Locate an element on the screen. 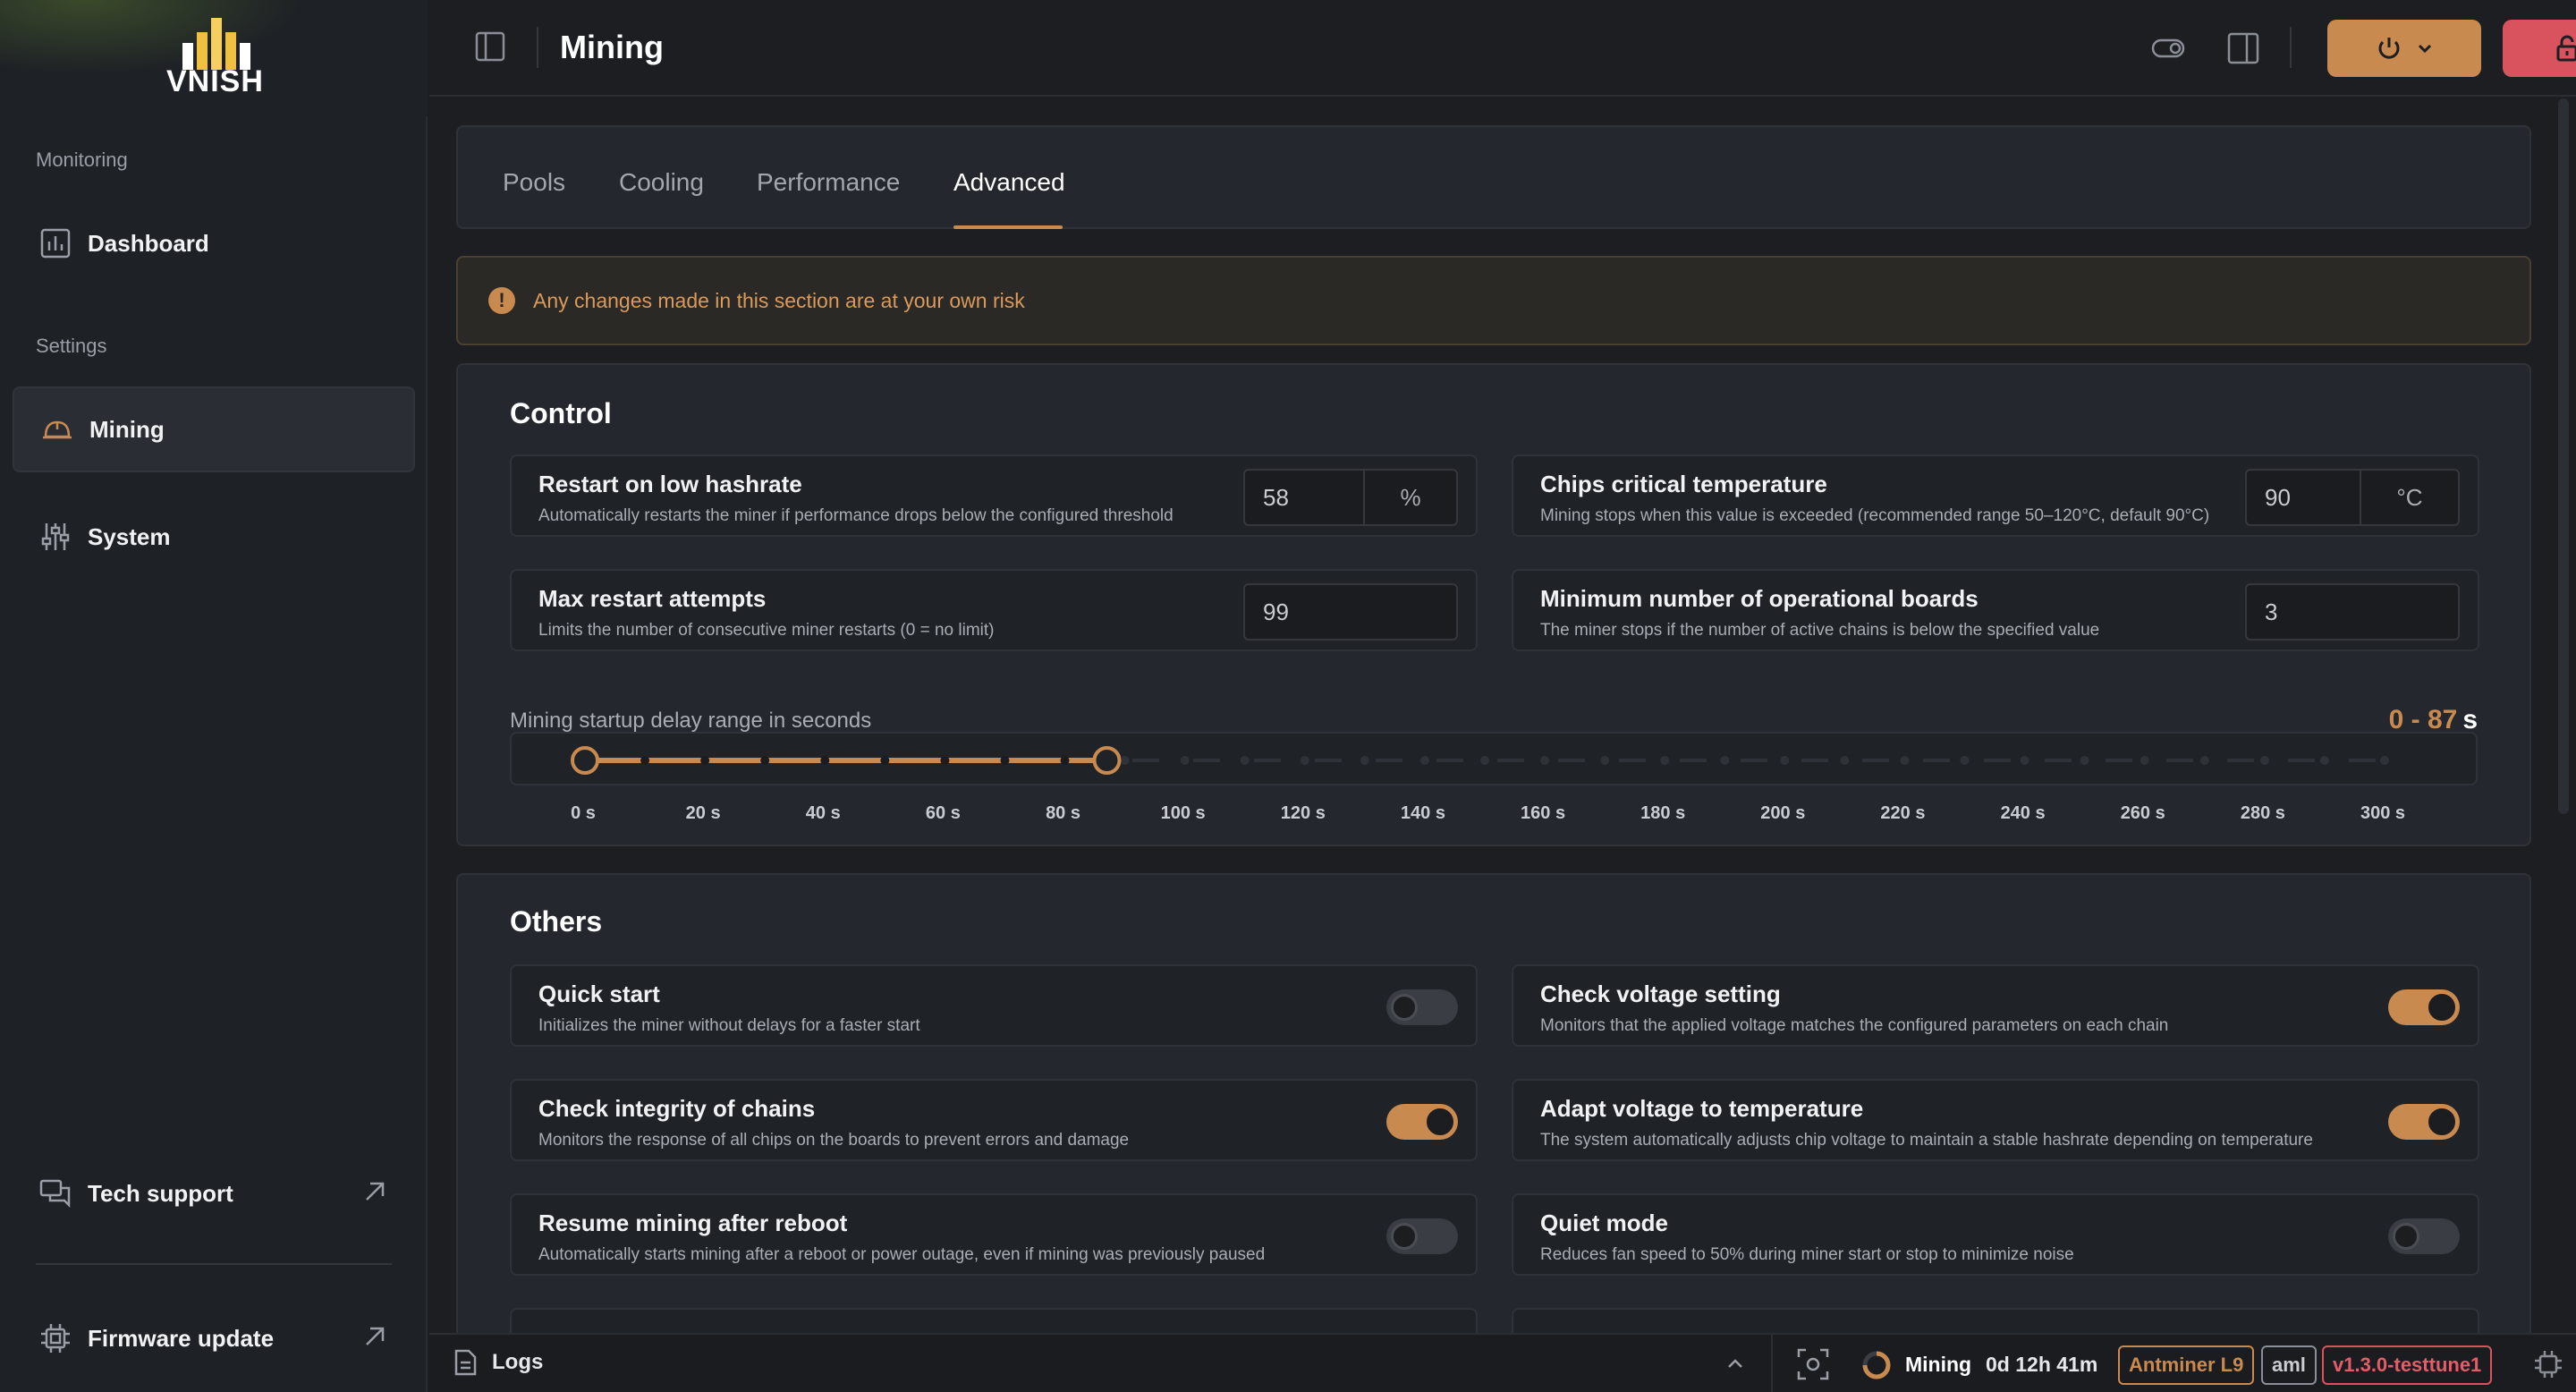  power-icon is located at coordinates (2389, 48).